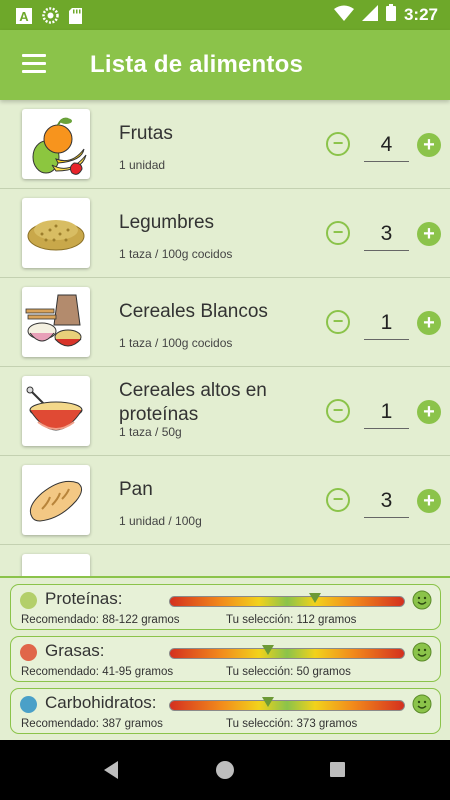  Describe the element at coordinates (97, 672) in the screenshot. I see `macro-recommended: Recomendado: 41-95 gramos` at that location.